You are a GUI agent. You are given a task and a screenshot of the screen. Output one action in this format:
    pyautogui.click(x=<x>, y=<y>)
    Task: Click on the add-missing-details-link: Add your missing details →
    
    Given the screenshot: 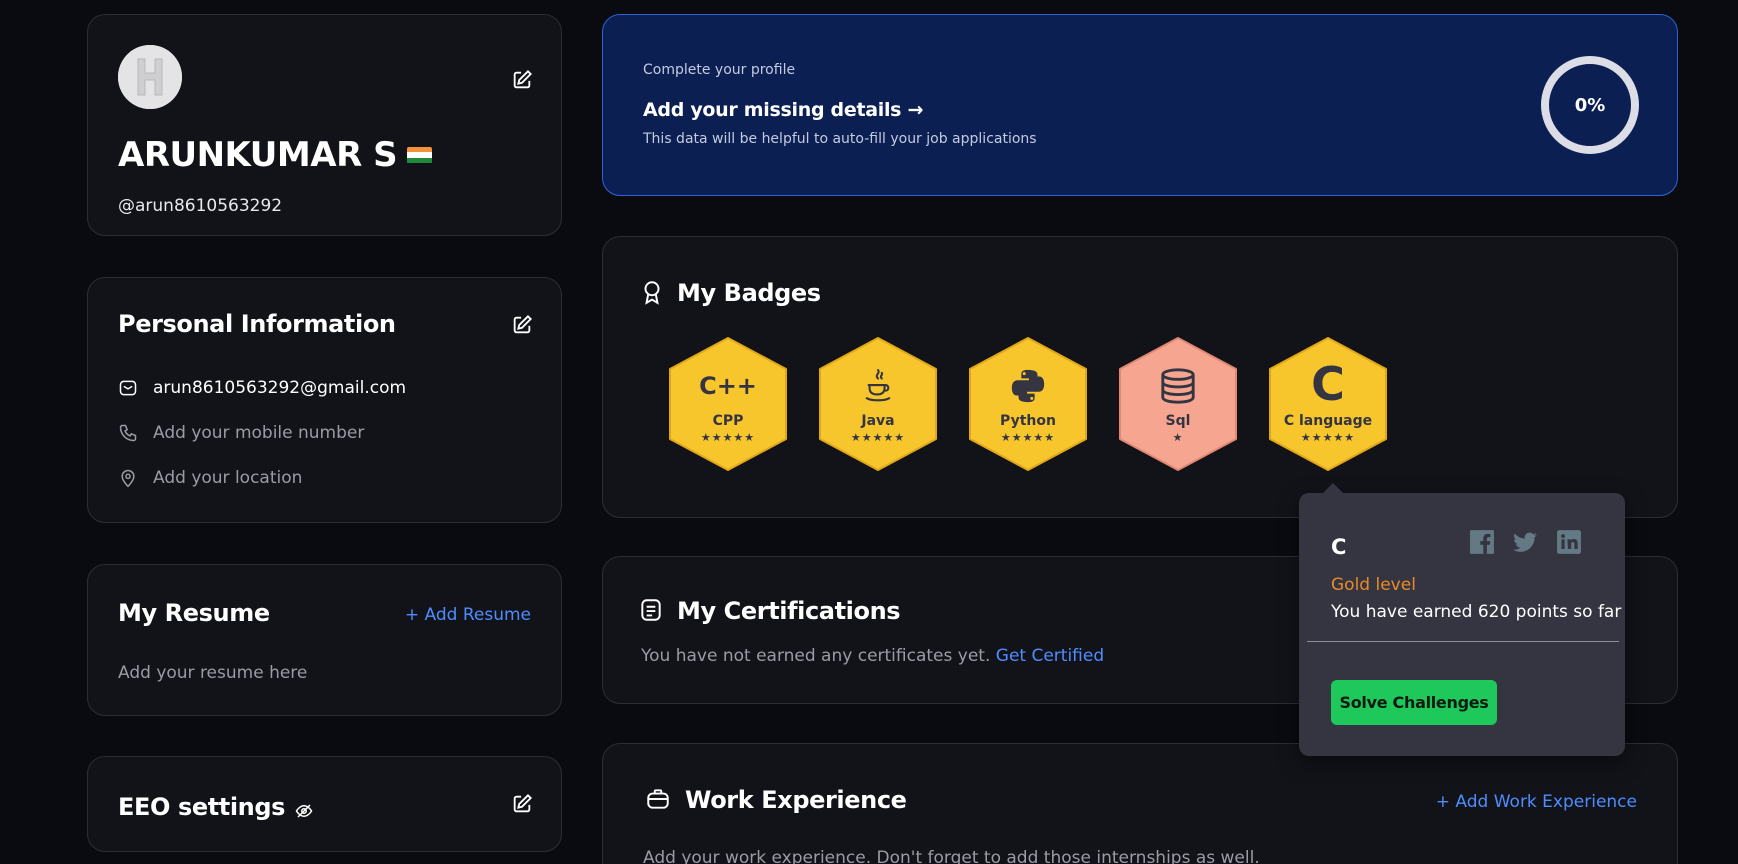 What is the action you would take?
    pyautogui.click(x=783, y=110)
    